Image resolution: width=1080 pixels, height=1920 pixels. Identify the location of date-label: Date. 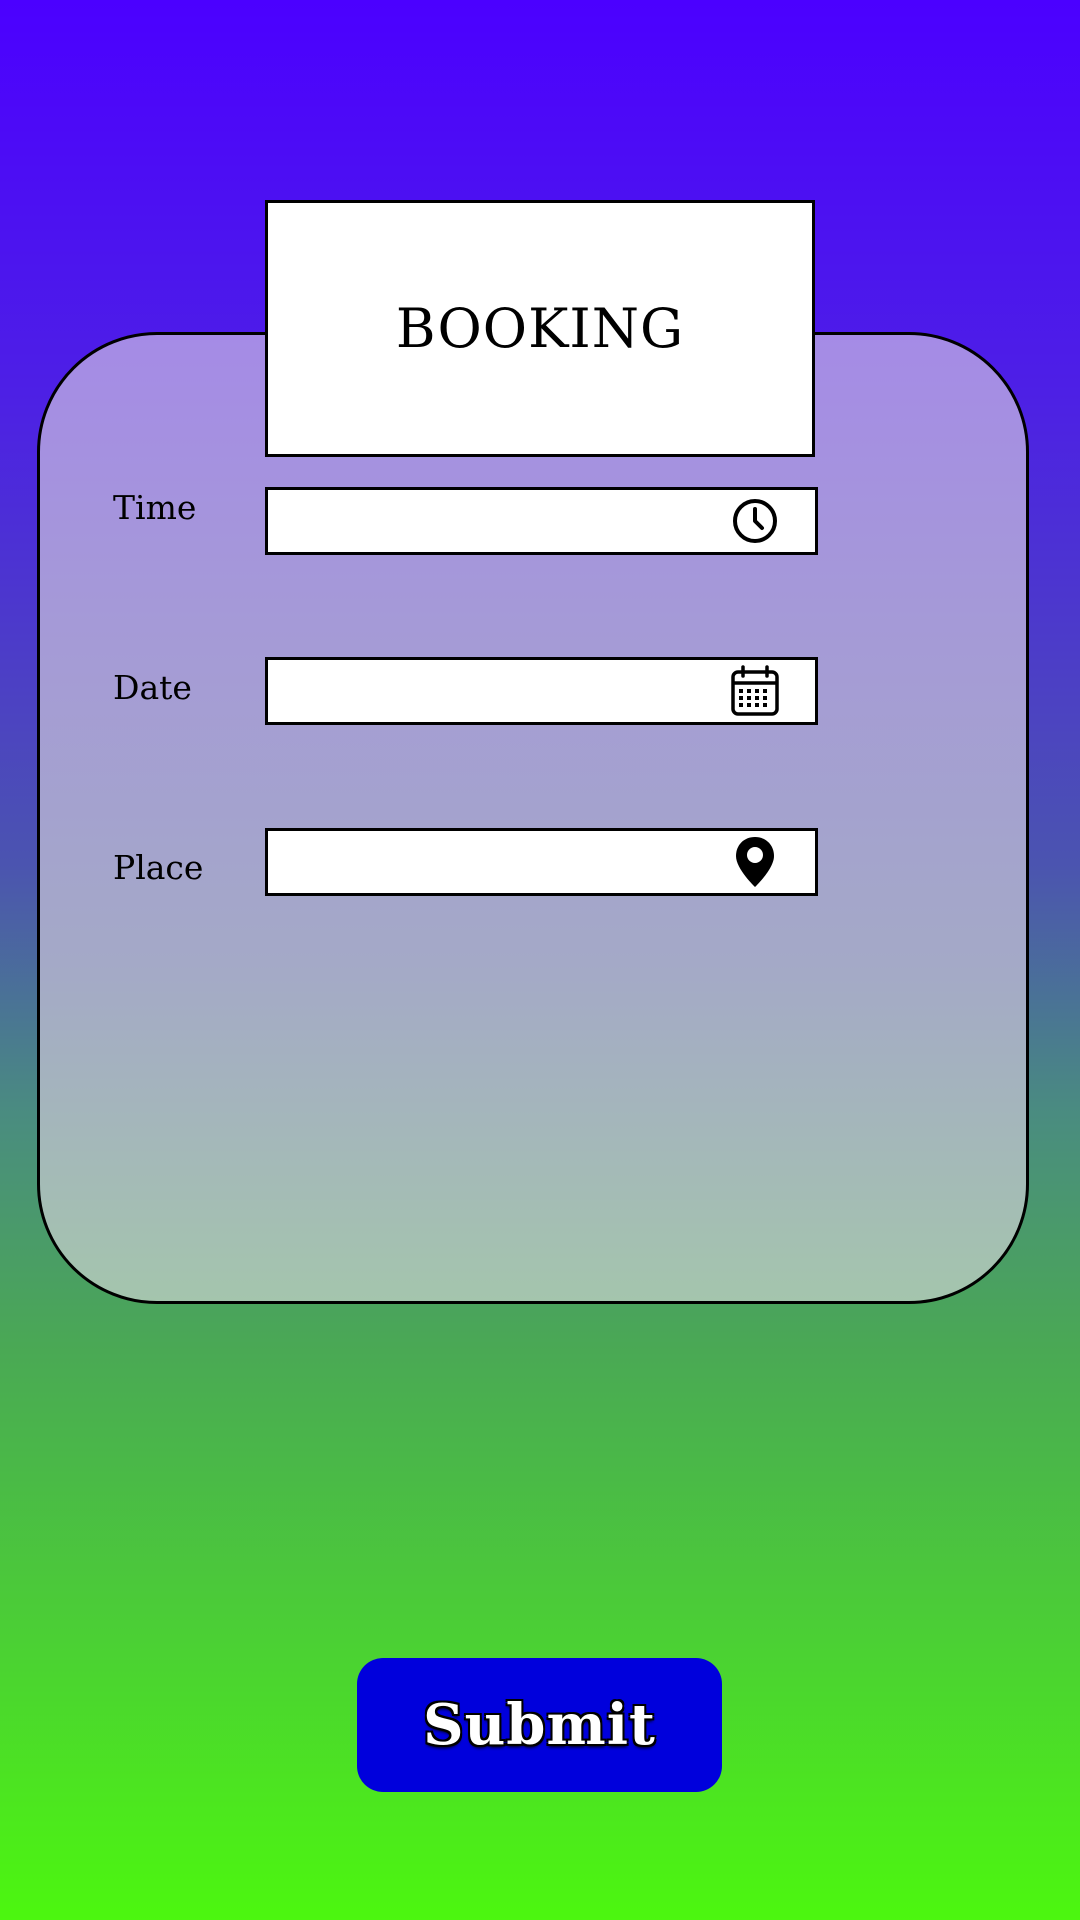
(152, 687).